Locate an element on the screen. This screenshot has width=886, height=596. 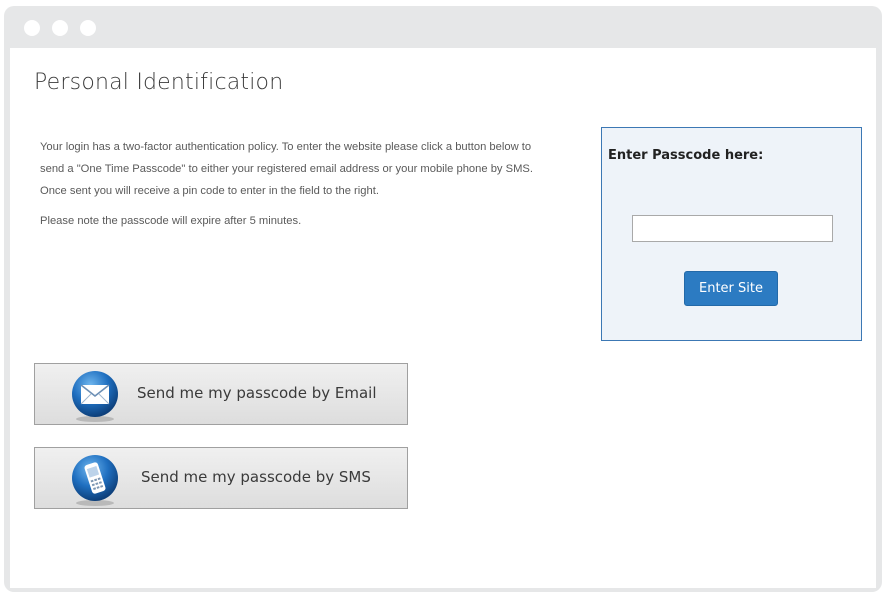
page-title: Personal Identification is located at coordinates (159, 82).